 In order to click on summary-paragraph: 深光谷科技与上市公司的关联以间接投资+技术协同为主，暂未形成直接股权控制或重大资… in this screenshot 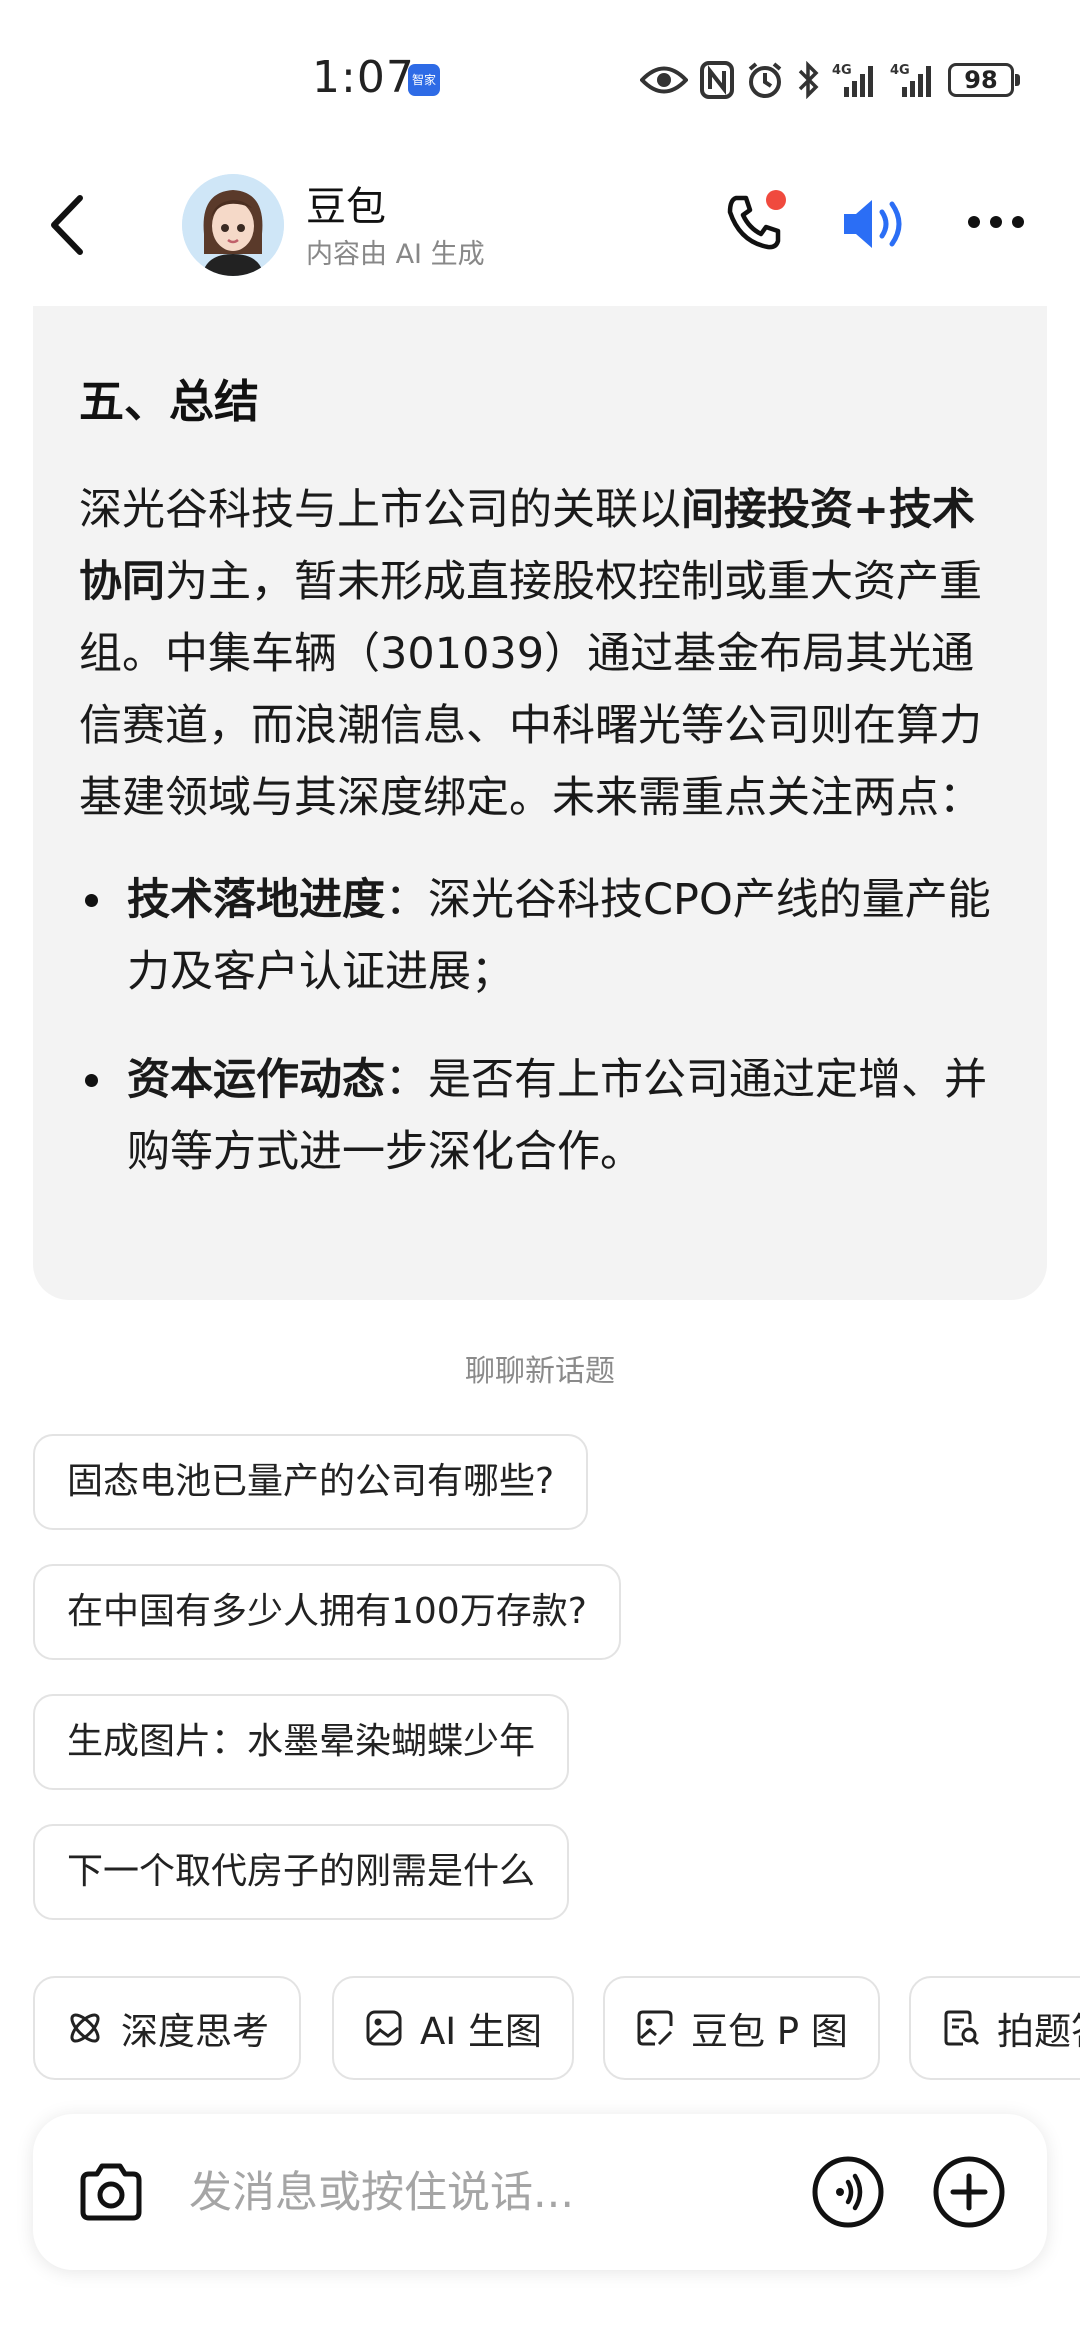, I will do `click(540, 654)`.